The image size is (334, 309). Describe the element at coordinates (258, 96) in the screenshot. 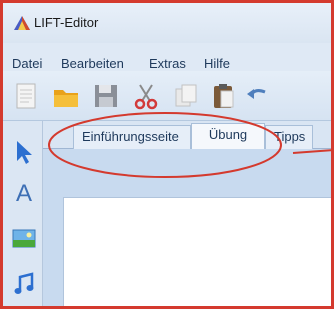

I see `undo-icon` at that location.